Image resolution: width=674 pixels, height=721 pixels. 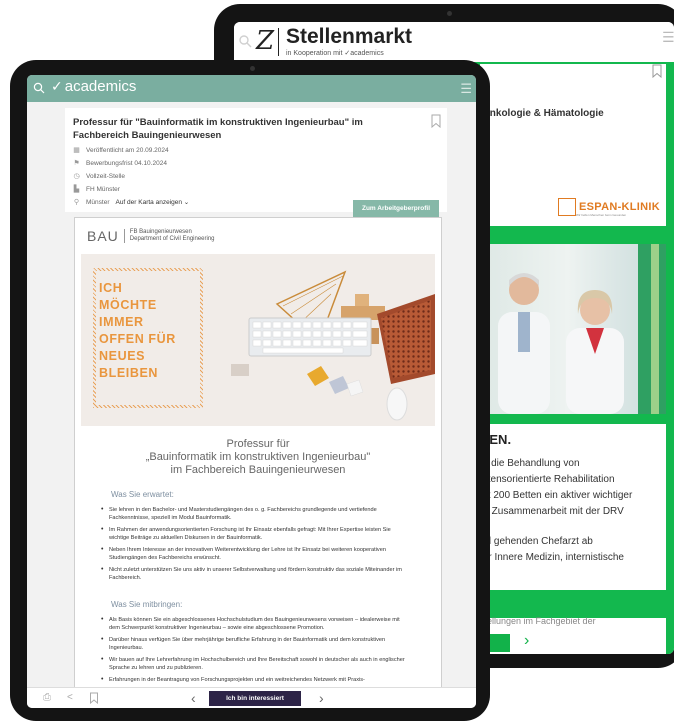 I want to click on text-line: für Innere Medizin, internistische, so click(x=552, y=557).